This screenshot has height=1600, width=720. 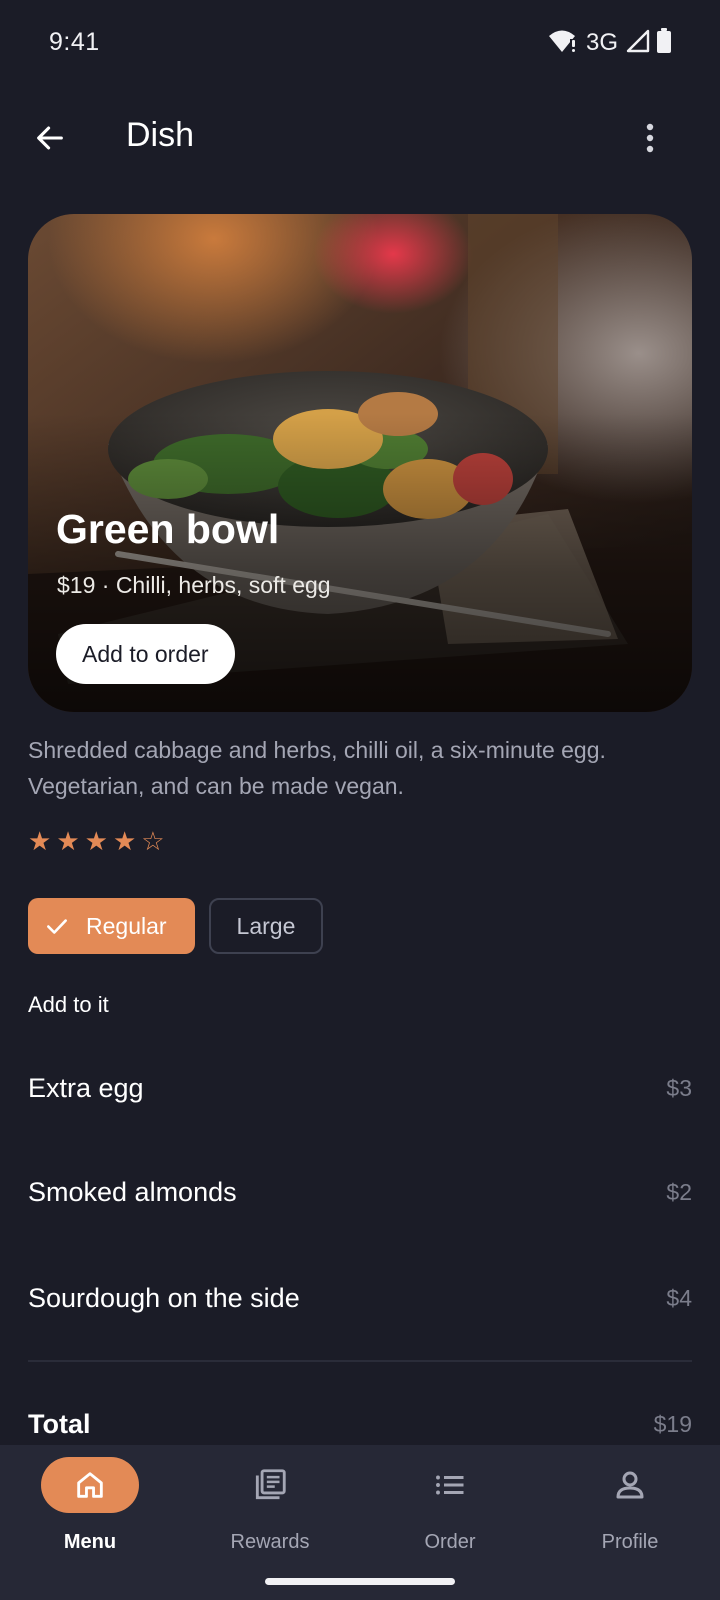 What do you see at coordinates (601, 42) in the screenshot?
I see `network-type: 3G` at bounding box center [601, 42].